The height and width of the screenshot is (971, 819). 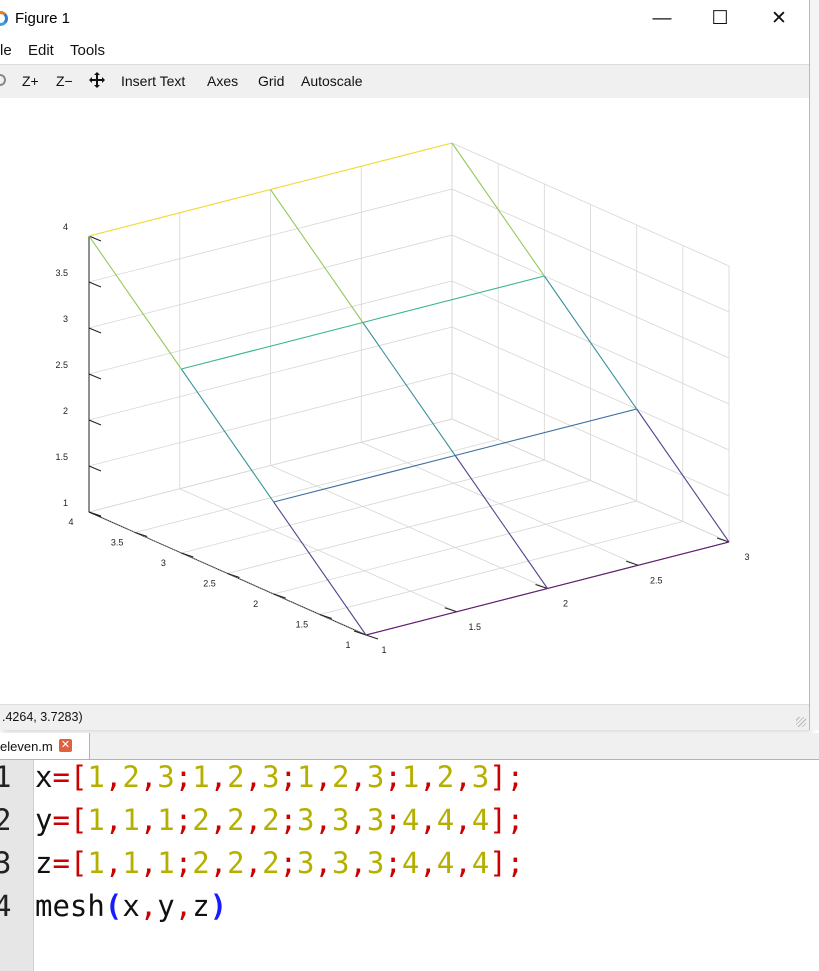 What do you see at coordinates (30, 81) in the screenshot?
I see `zoom-in-button: Z+` at bounding box center [30, 81].